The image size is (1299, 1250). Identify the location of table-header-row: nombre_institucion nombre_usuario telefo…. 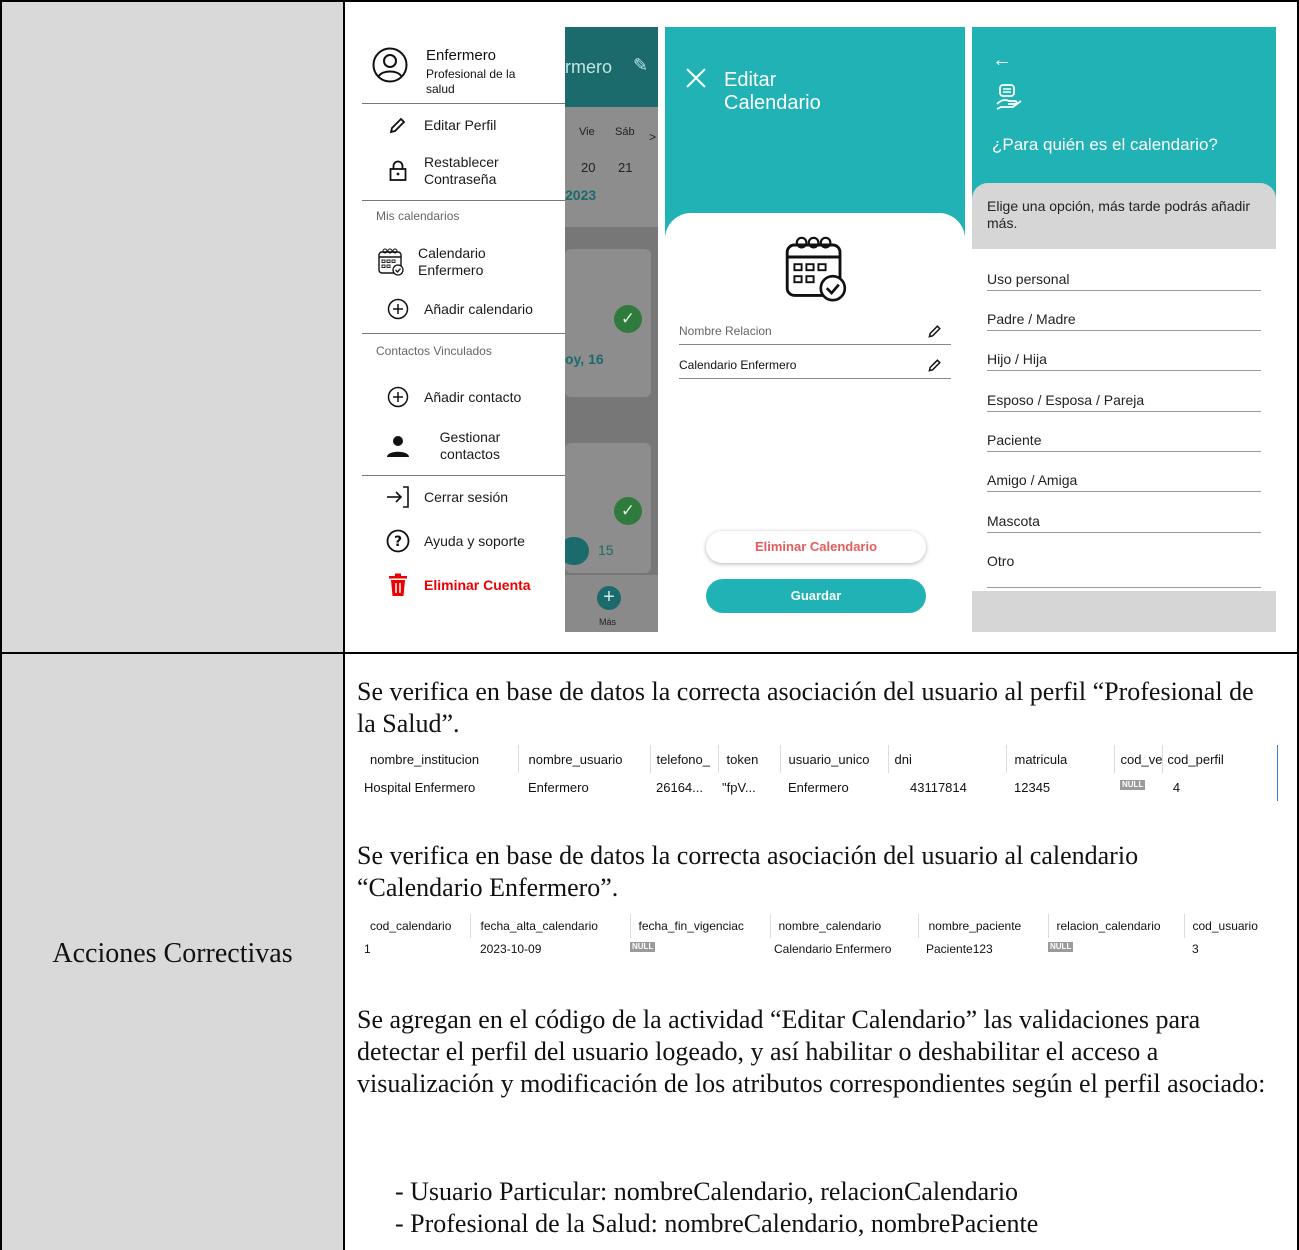
(798, 759).